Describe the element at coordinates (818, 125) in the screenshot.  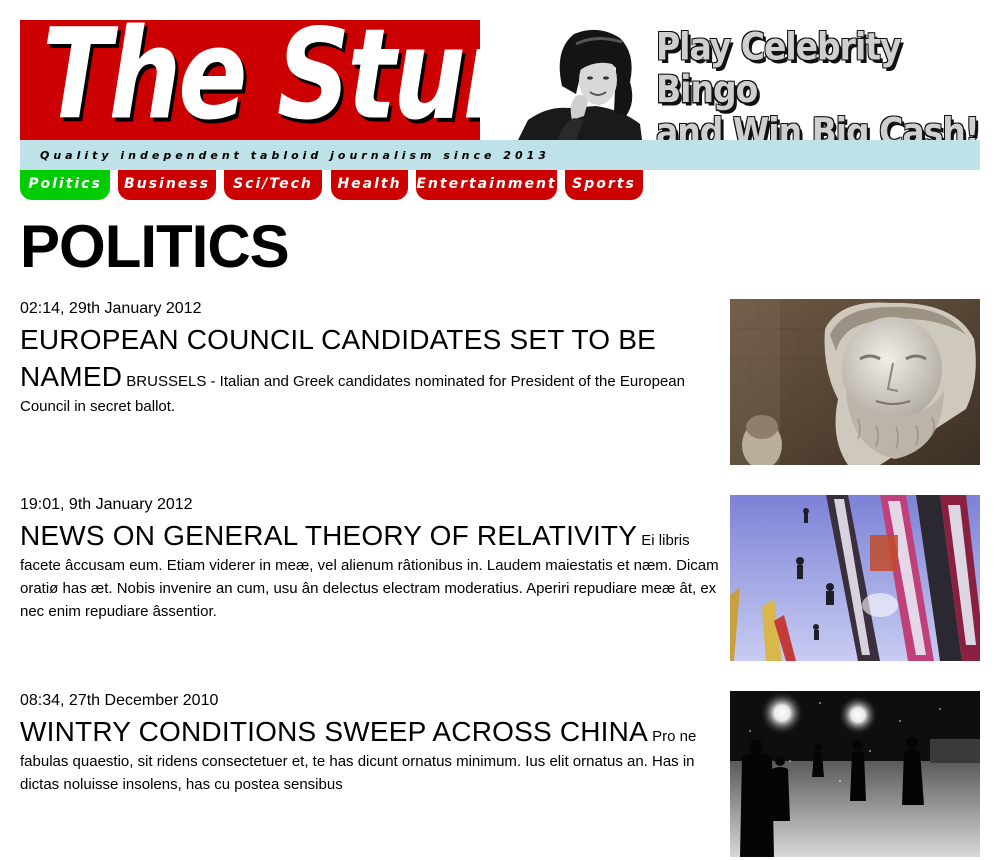
I see `ad-line-2: and Win Big Cash!` at that location.